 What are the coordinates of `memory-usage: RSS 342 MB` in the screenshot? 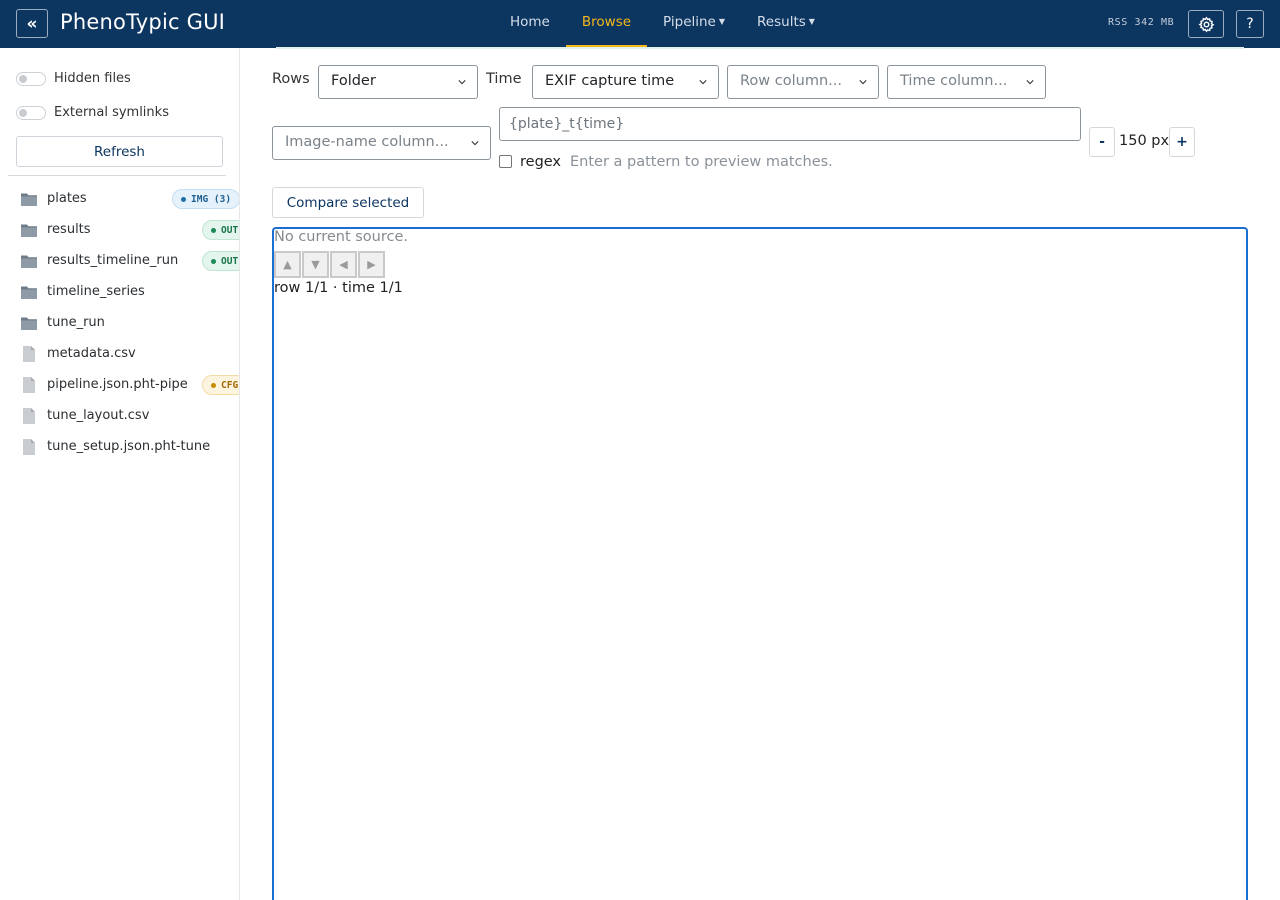 It's located at (1141, 22).